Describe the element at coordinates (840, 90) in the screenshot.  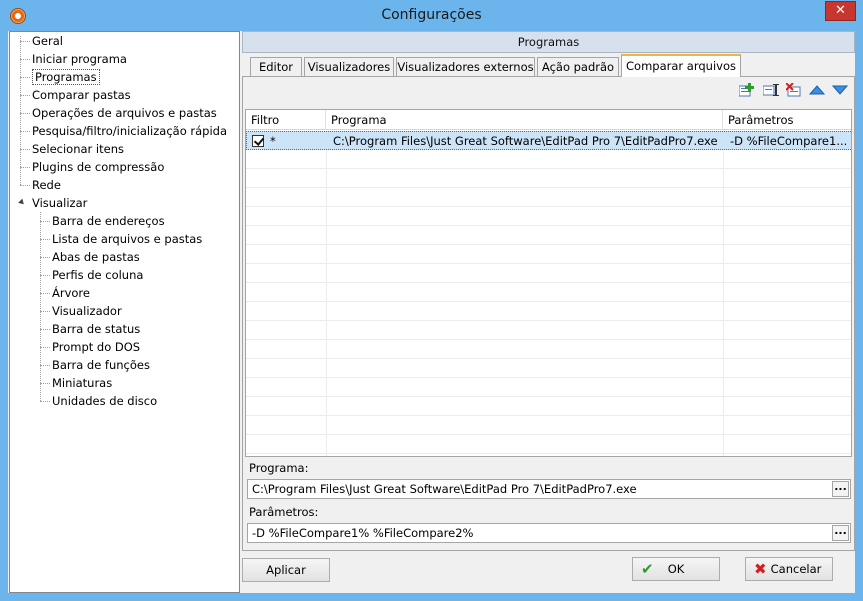
I see `move-down-icon` at that location.